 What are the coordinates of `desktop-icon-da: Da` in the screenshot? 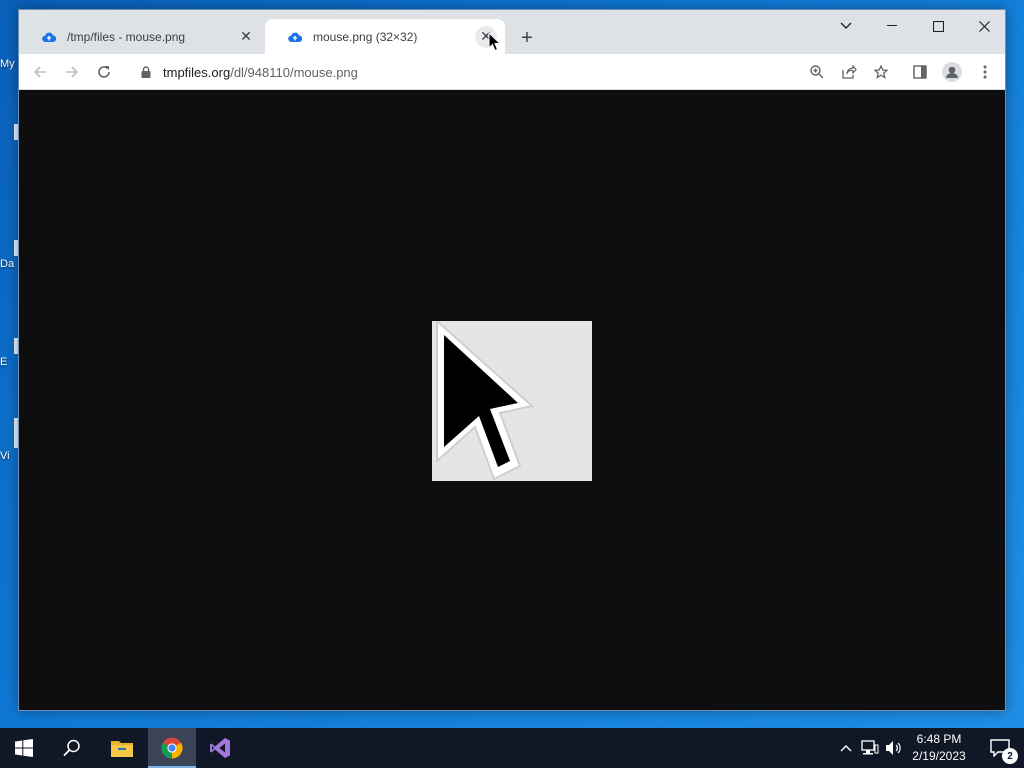 It's located at (9, 255).